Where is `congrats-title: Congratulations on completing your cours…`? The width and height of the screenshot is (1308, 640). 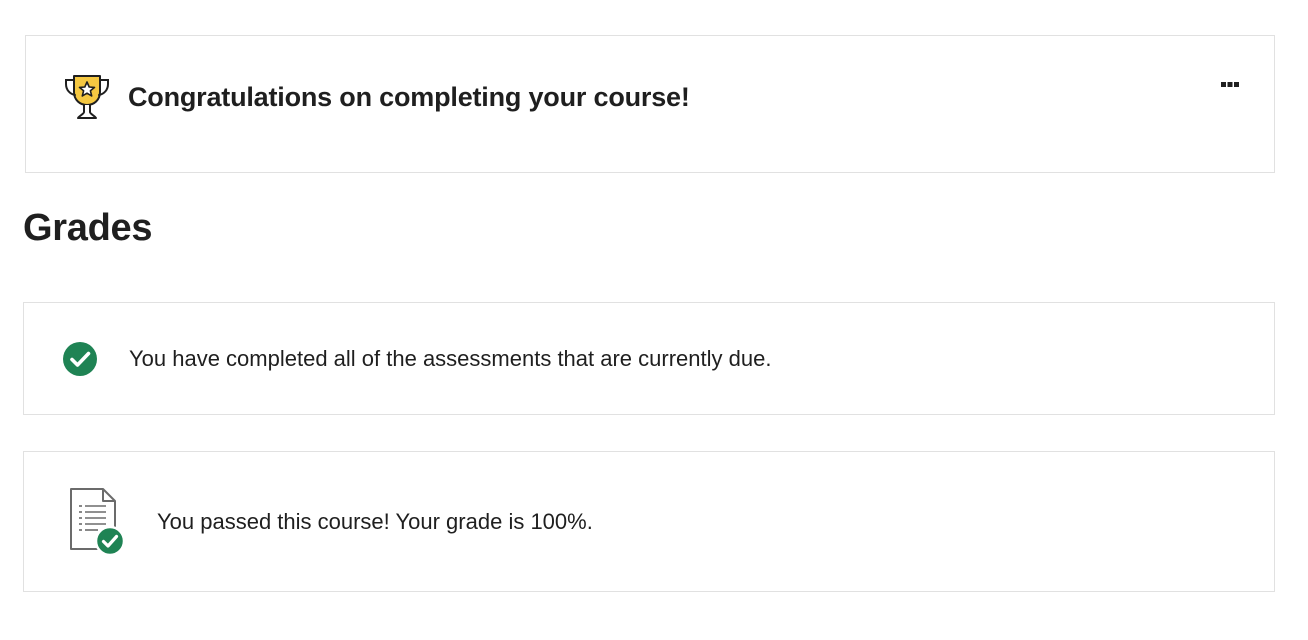 congrats-title: Congratulations on completing your cours… is located at coordinates (409, 97).